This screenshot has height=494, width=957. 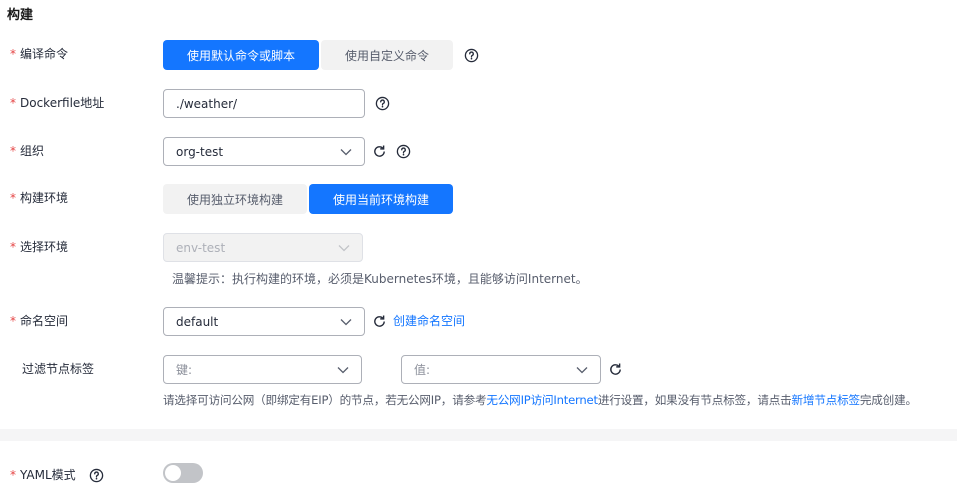 What do you see at coordinates (173, 473) in the screenshot?
I see `toggle-knob` at bounding box center [173, 473].